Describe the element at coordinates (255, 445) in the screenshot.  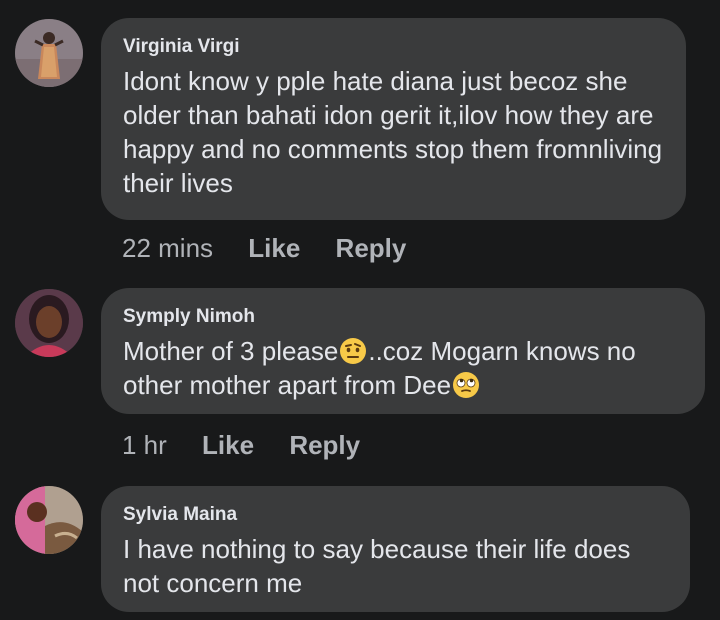
I see `comment-actions: 1 hr Like Reply` at that location.